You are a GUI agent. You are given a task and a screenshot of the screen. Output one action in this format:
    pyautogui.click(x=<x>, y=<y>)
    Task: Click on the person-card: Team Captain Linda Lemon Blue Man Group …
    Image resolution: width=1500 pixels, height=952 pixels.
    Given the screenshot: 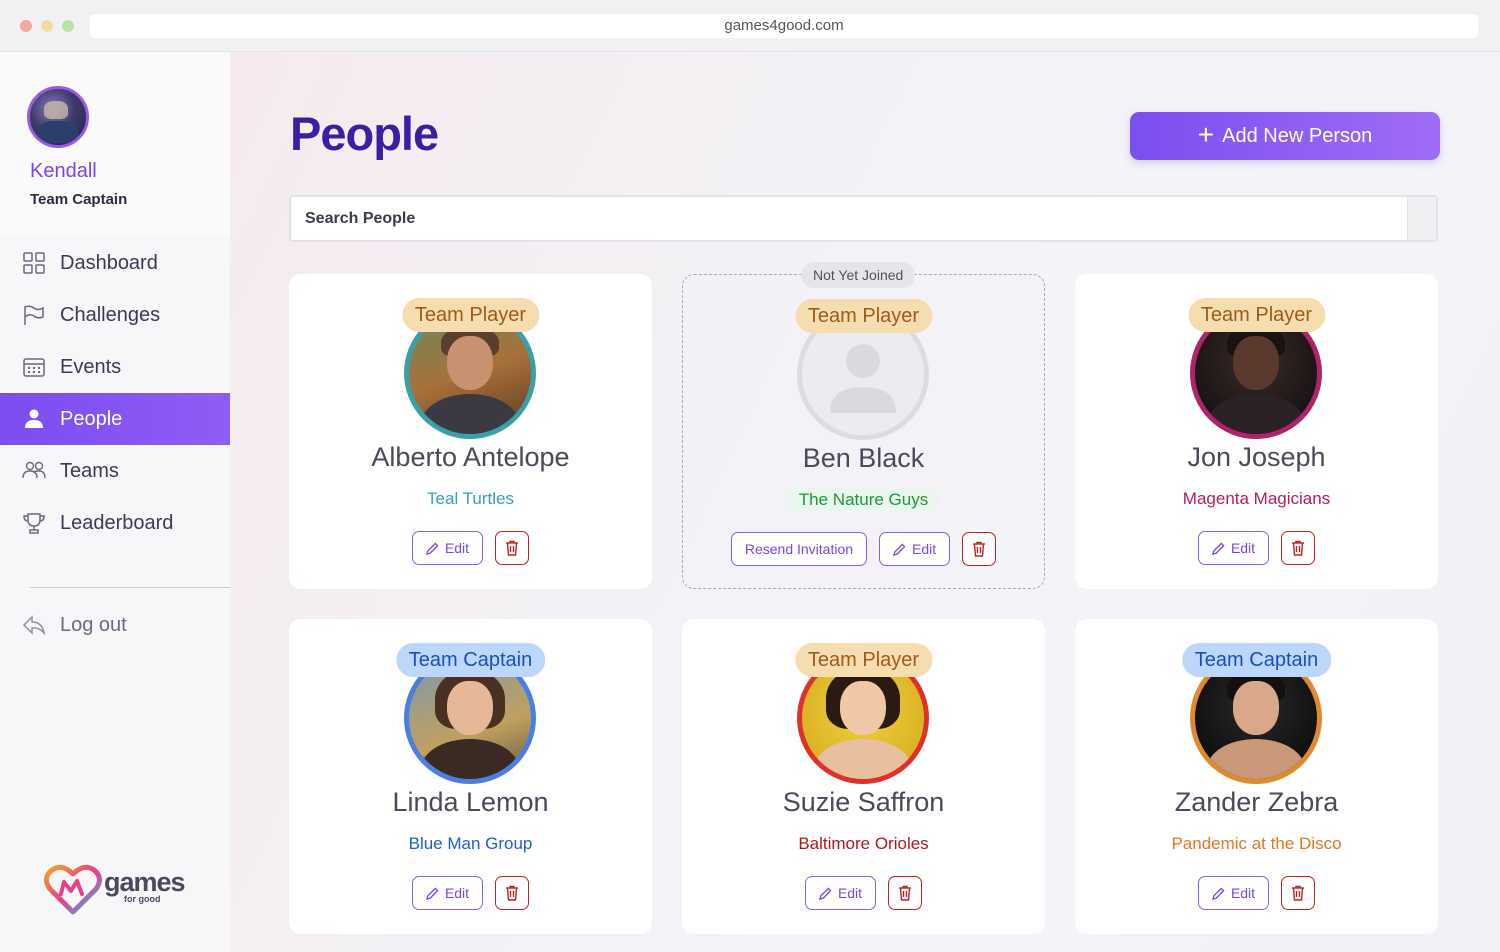 What is the action you would take?
    pyautogui.click(x=470, y=776)
    